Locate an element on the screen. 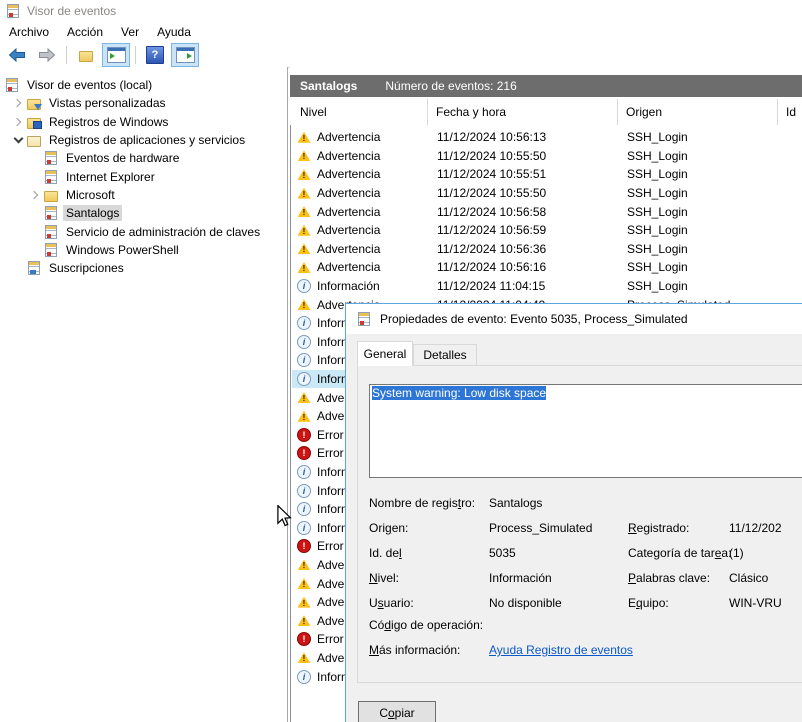 The width and height of the screenshot is (802, 722). events-grid-header: Nivel Fecha y hora Origen Id is located at coordinates (546, 112).